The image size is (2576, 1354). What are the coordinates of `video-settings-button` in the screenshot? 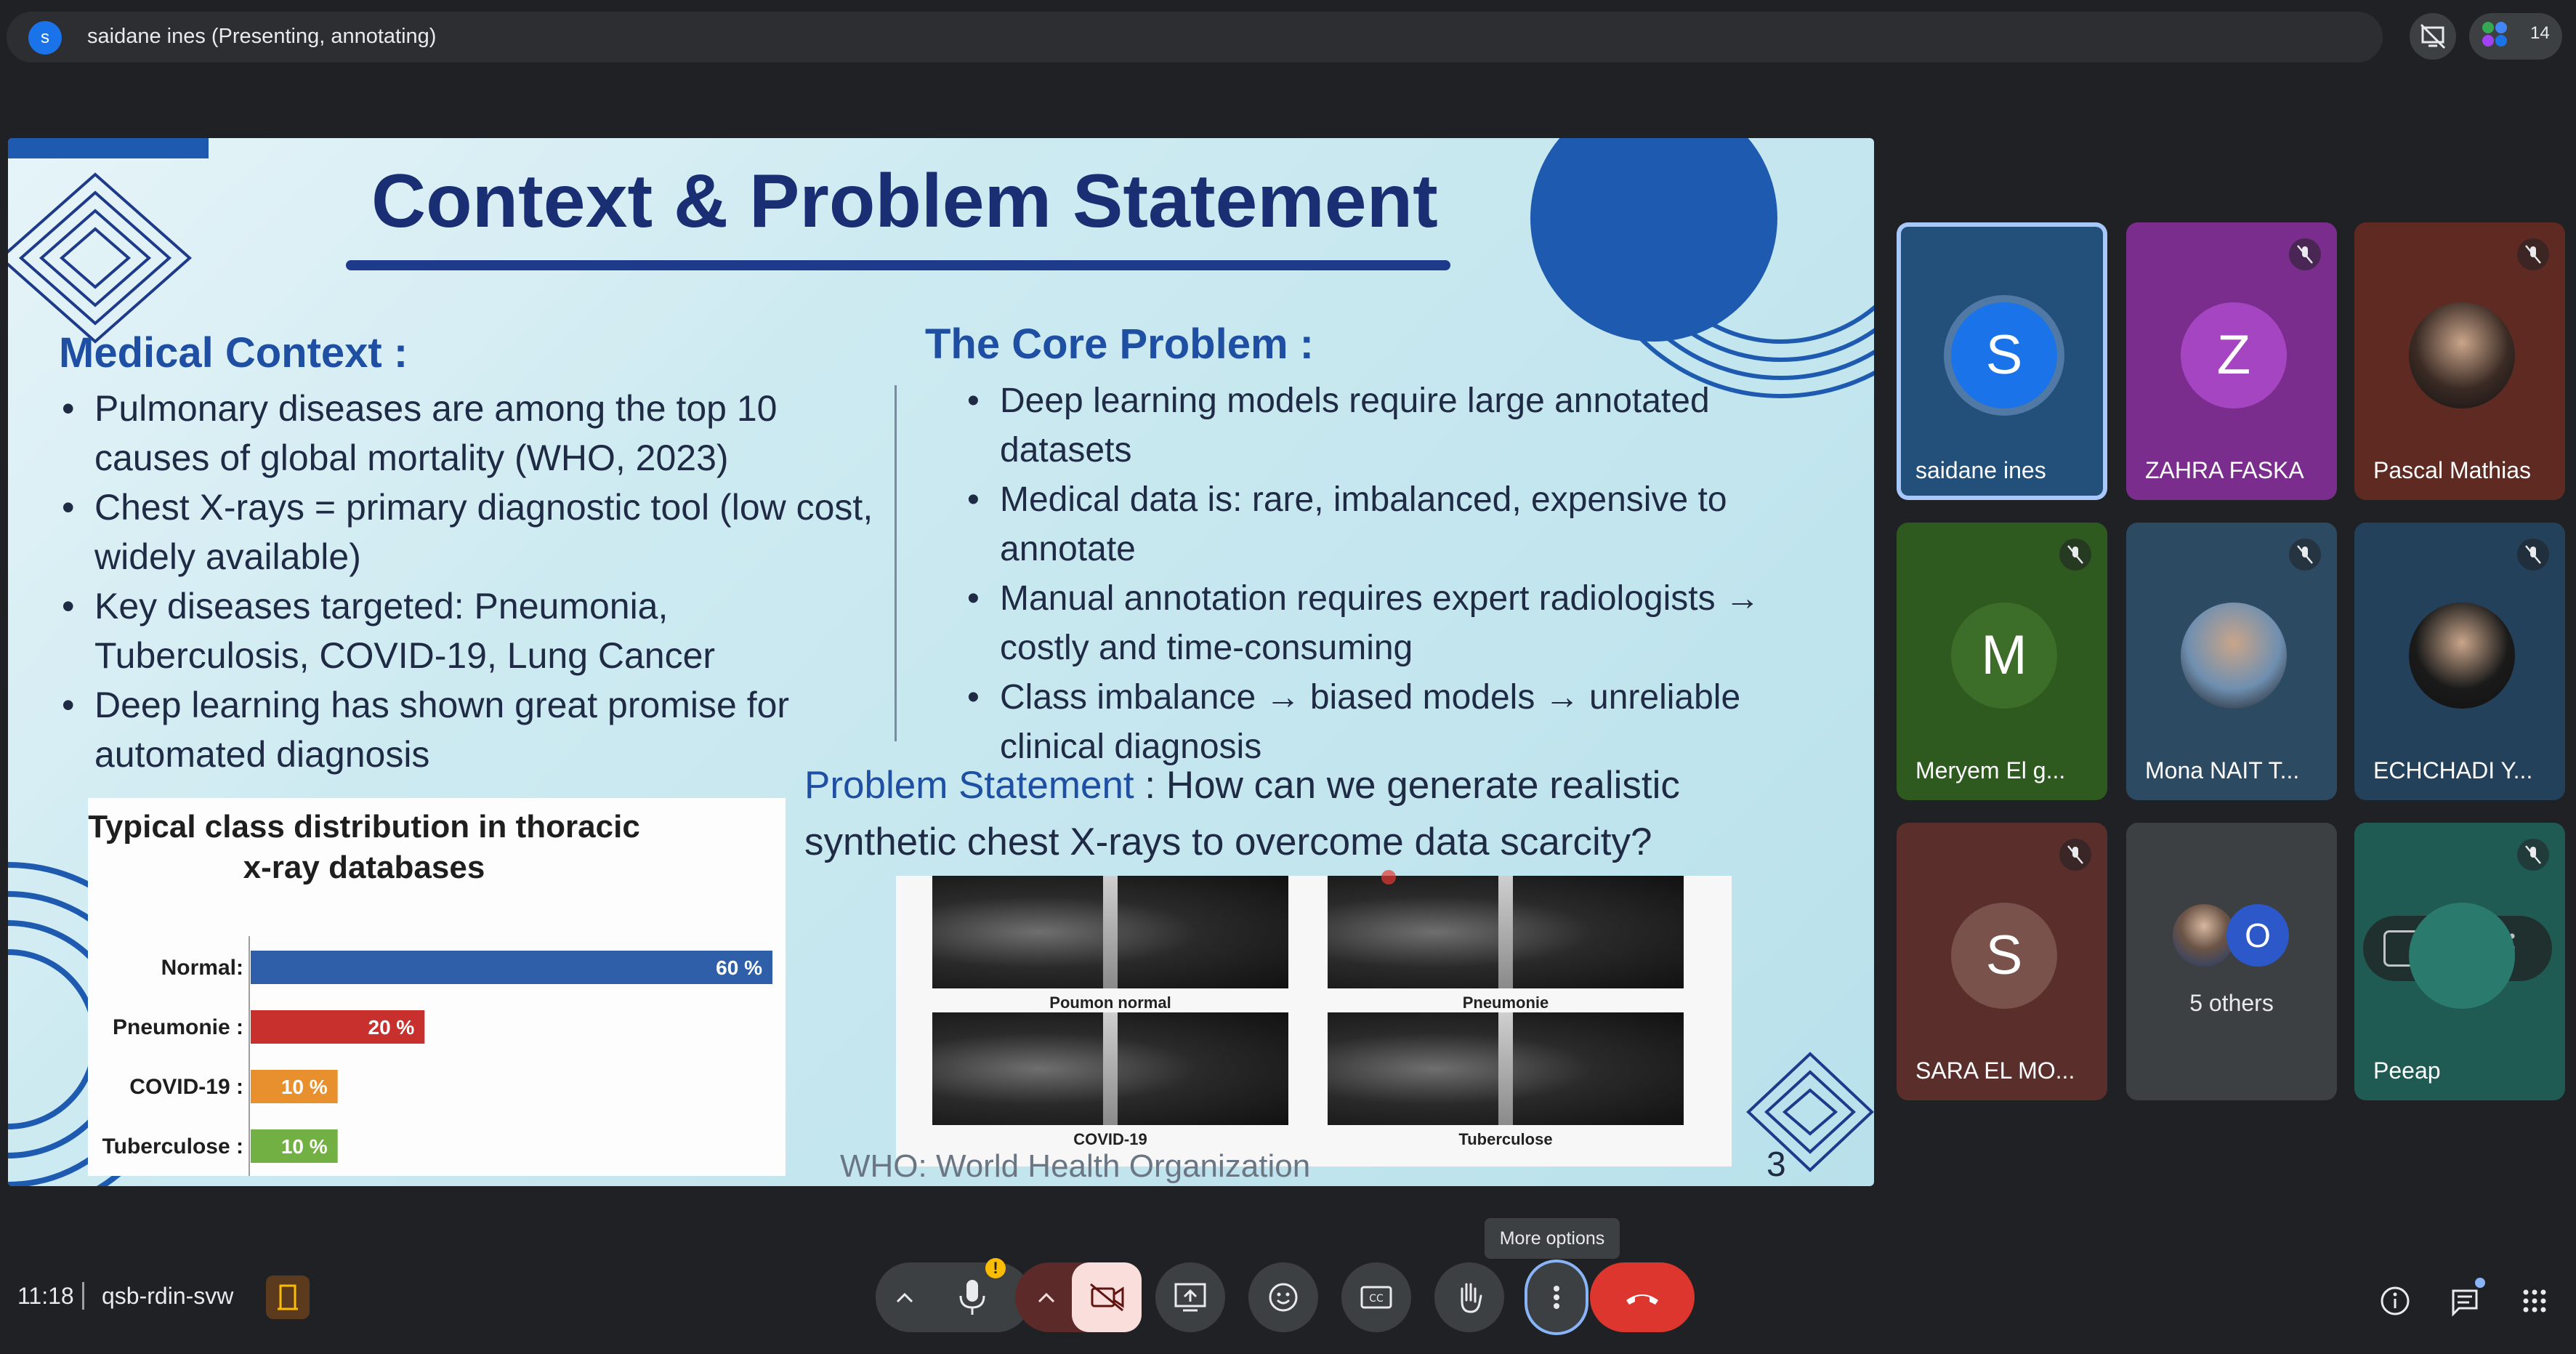 It's located at (1046, 1297).